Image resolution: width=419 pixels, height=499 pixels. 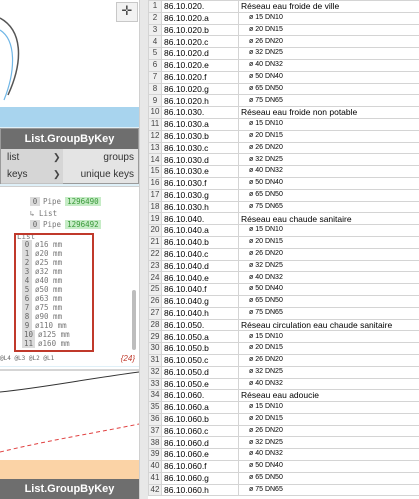 I want to click on output-port-groups: groups, so click(x=118, y=157).